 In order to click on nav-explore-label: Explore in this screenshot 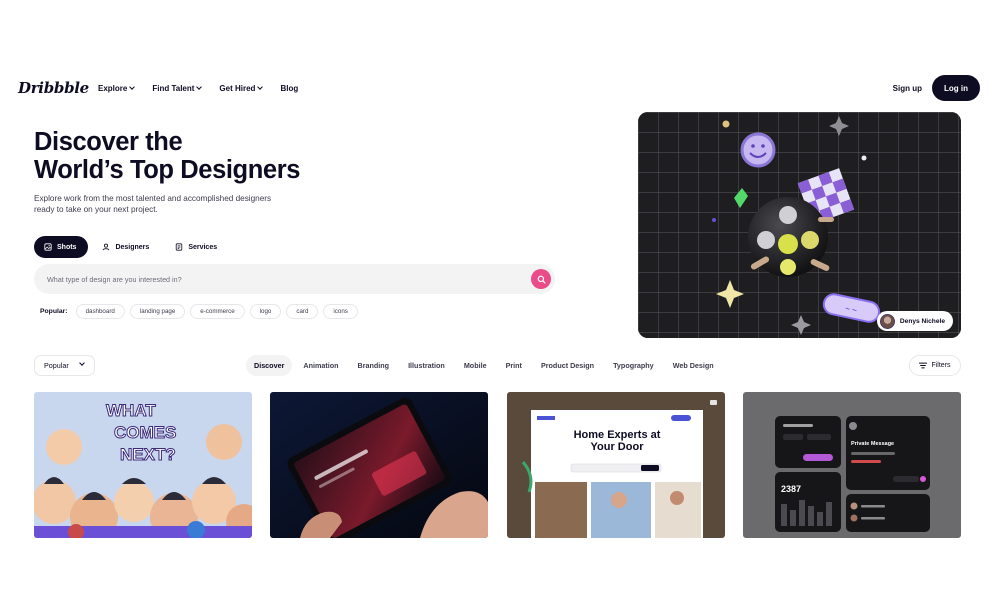, I will do `click(113, 88)`.